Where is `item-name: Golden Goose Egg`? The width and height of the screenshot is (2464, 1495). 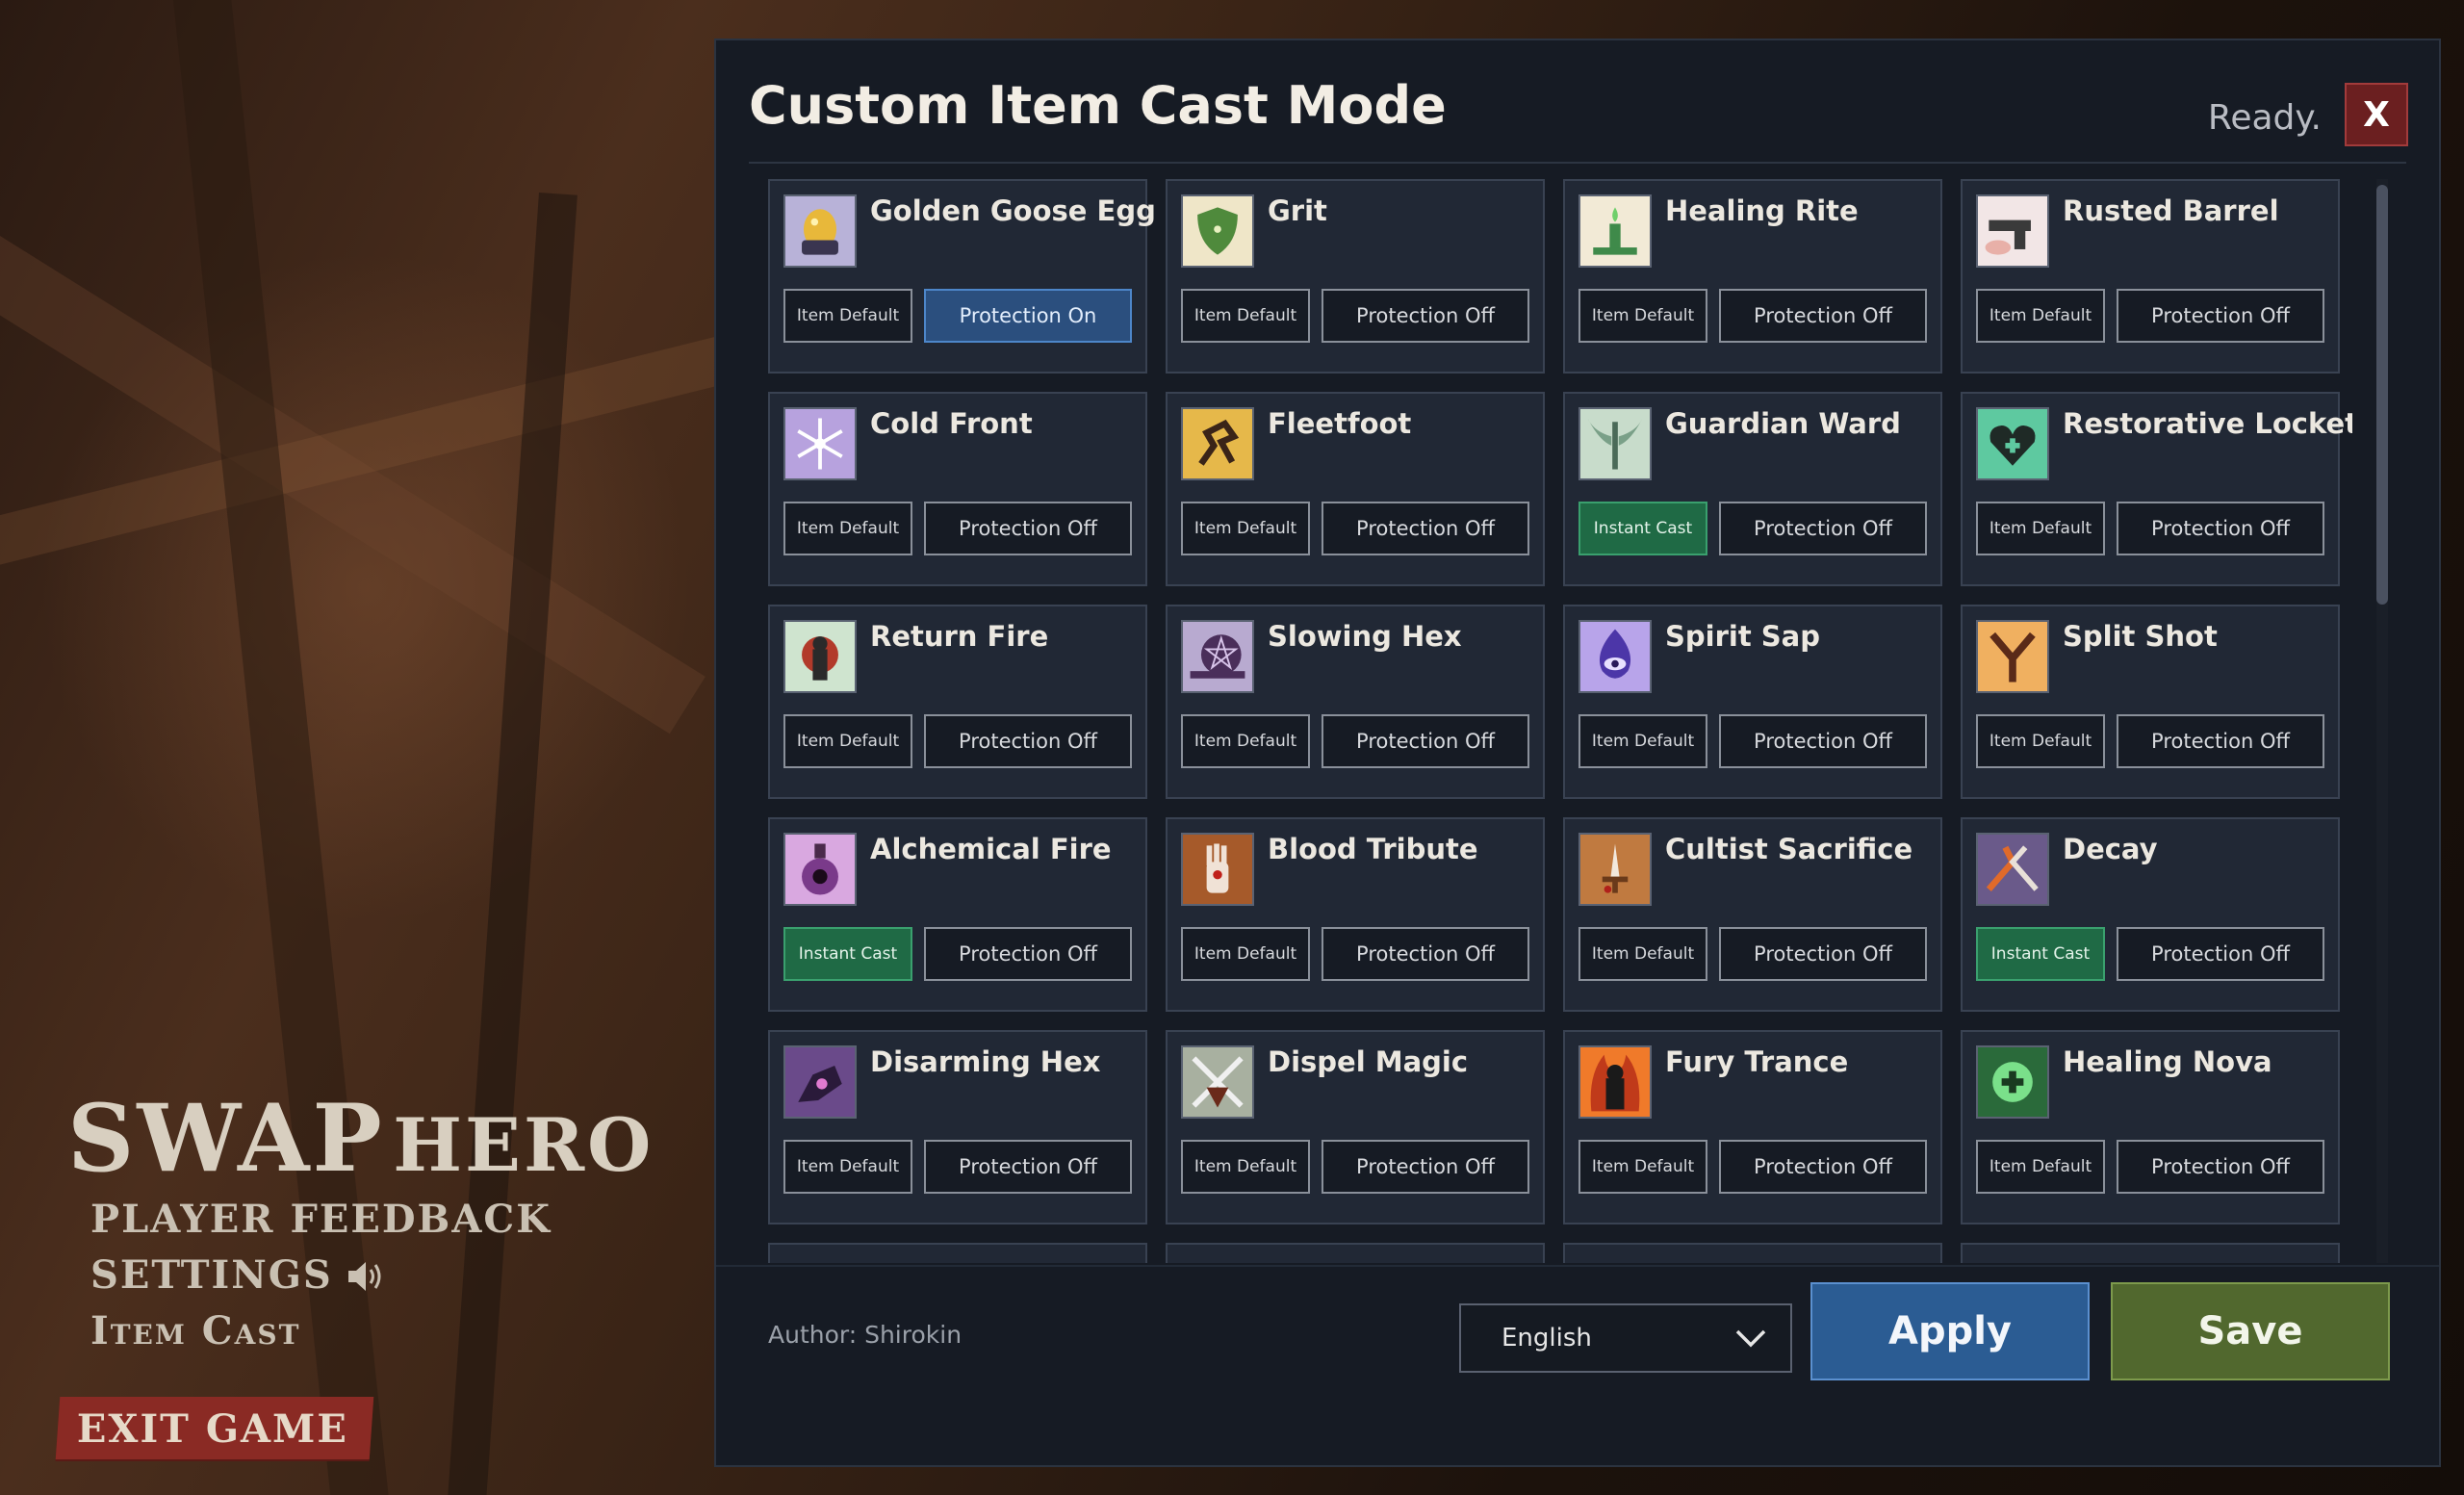 item-name: Golden Goose Egg is located at coordinates (1013, 210).